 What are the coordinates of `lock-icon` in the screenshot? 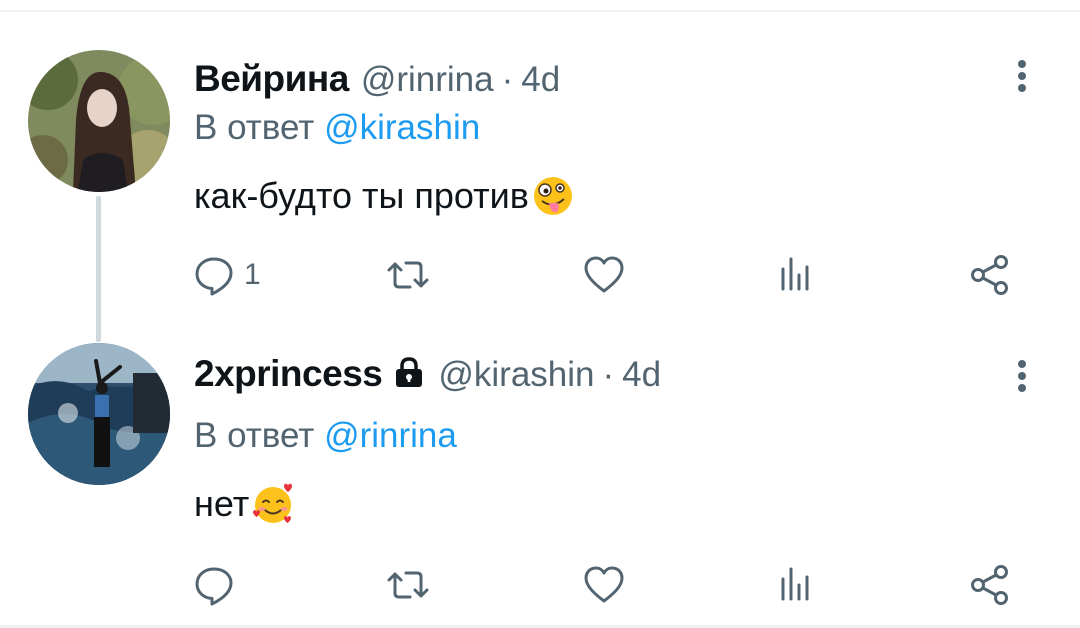 It's located at (409, 372).